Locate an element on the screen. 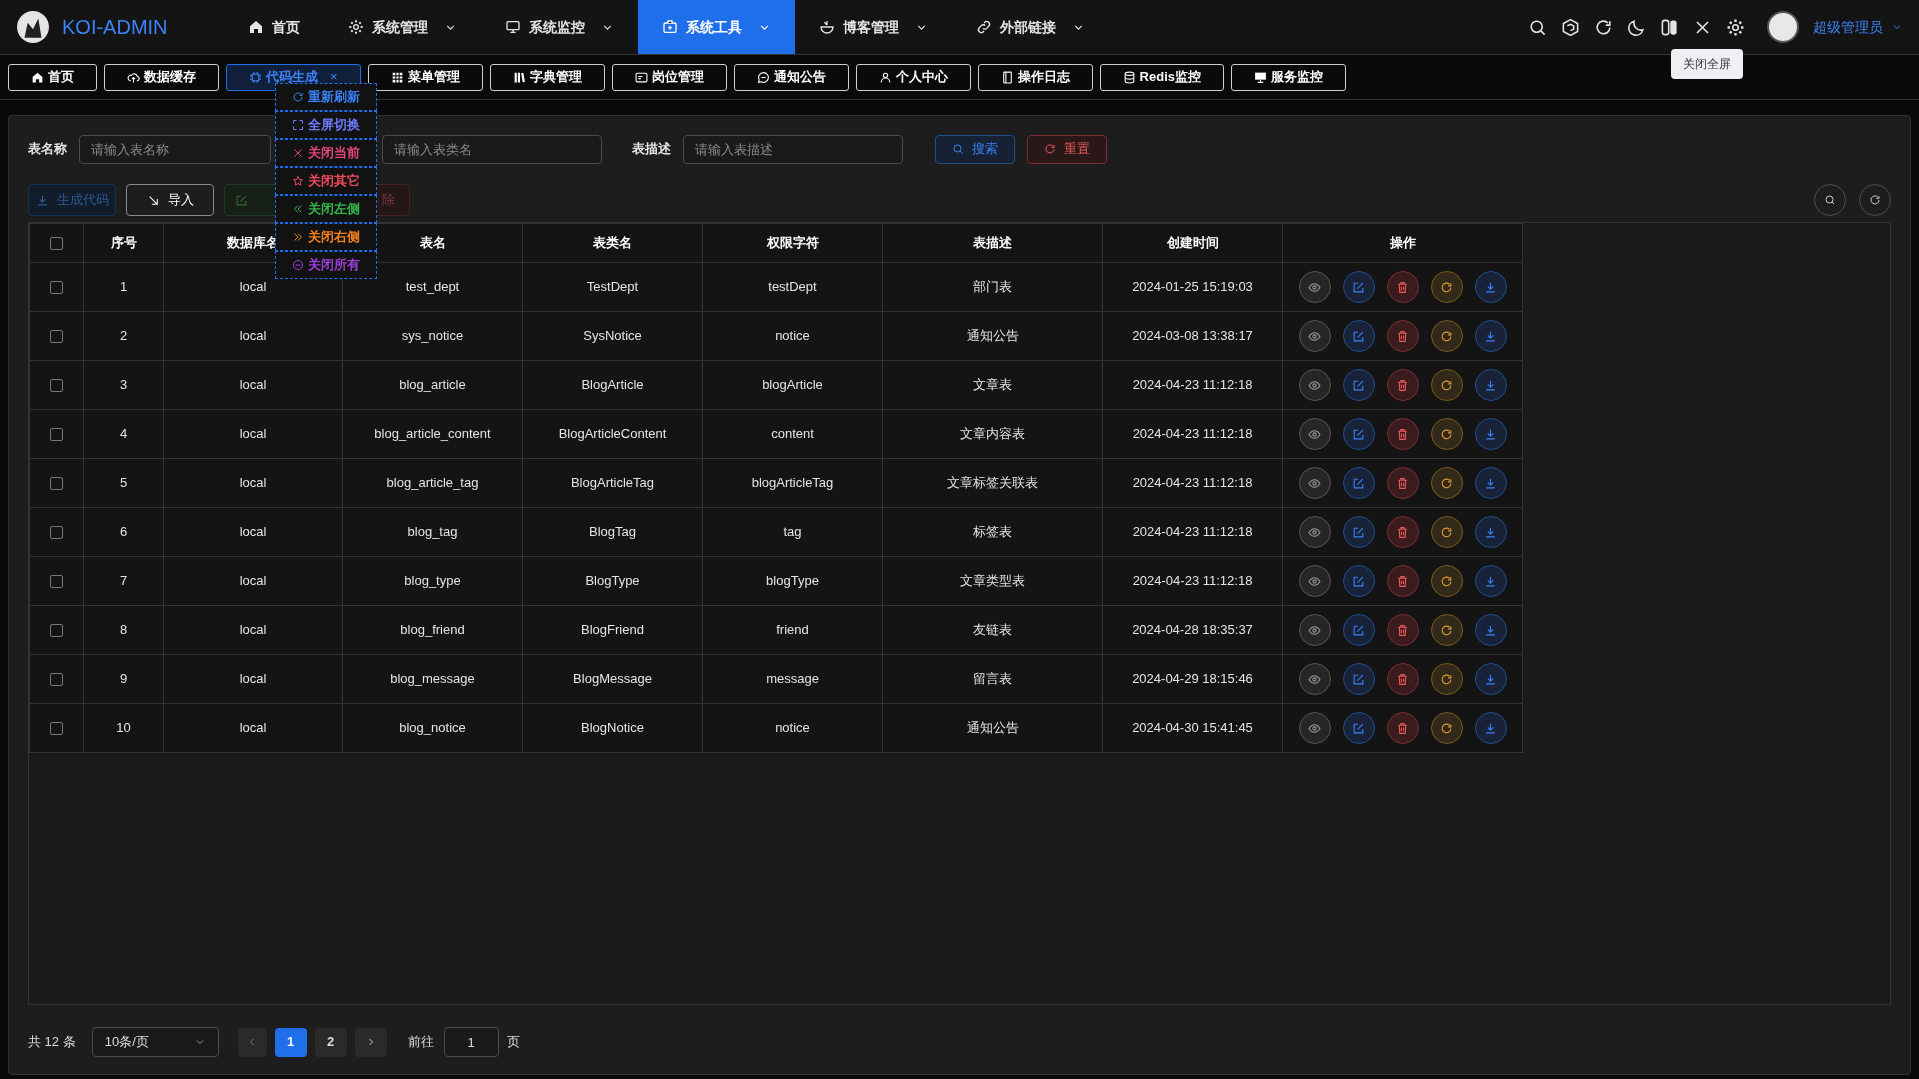  table-cell: blogArticle is located at coordinates (792, 385).